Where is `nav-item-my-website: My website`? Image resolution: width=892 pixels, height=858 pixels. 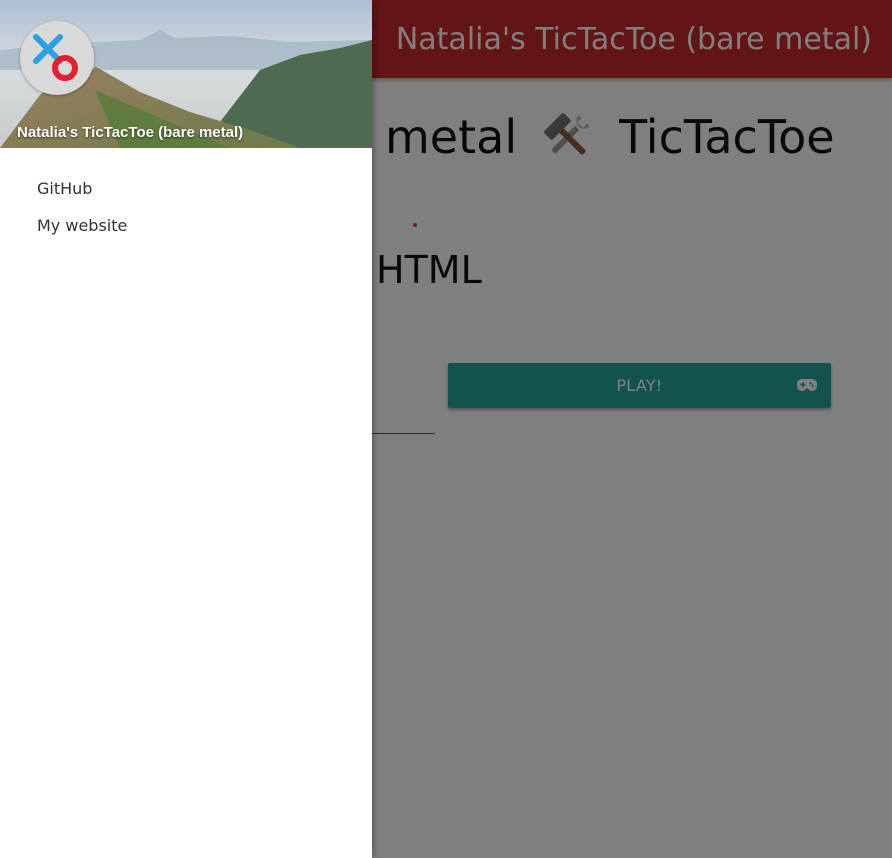
nav-item-my-website: My website is located at coordinates (186, 226).